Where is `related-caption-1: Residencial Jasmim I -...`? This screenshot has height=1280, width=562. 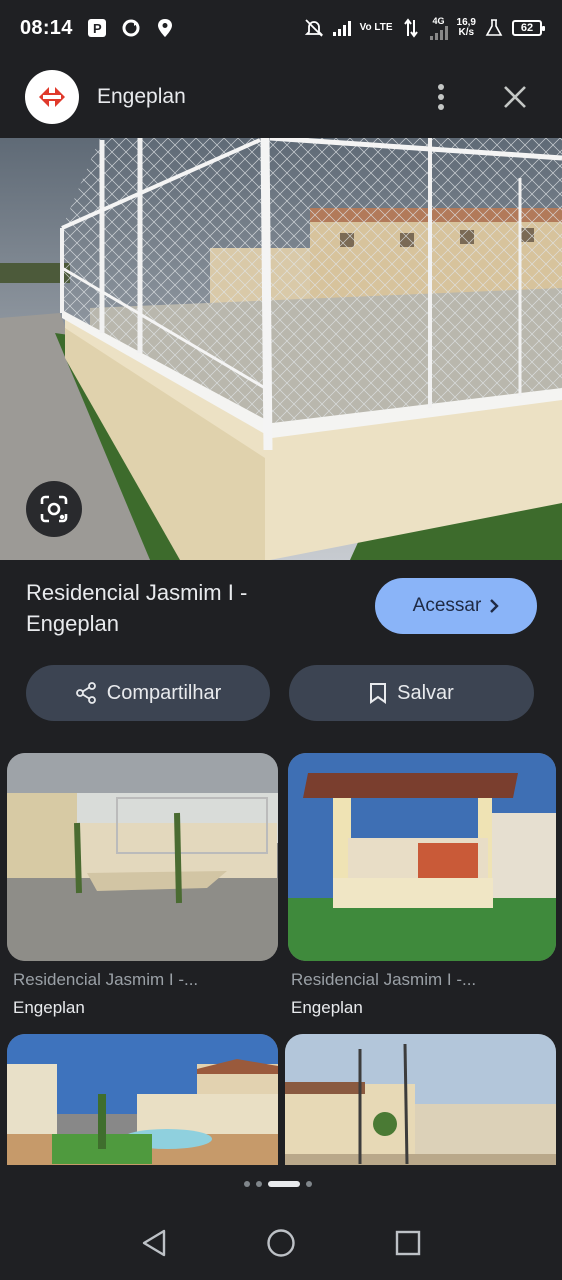
related-caption-1: Residencial Jasmim I -... is located at coordinates (105, 980).